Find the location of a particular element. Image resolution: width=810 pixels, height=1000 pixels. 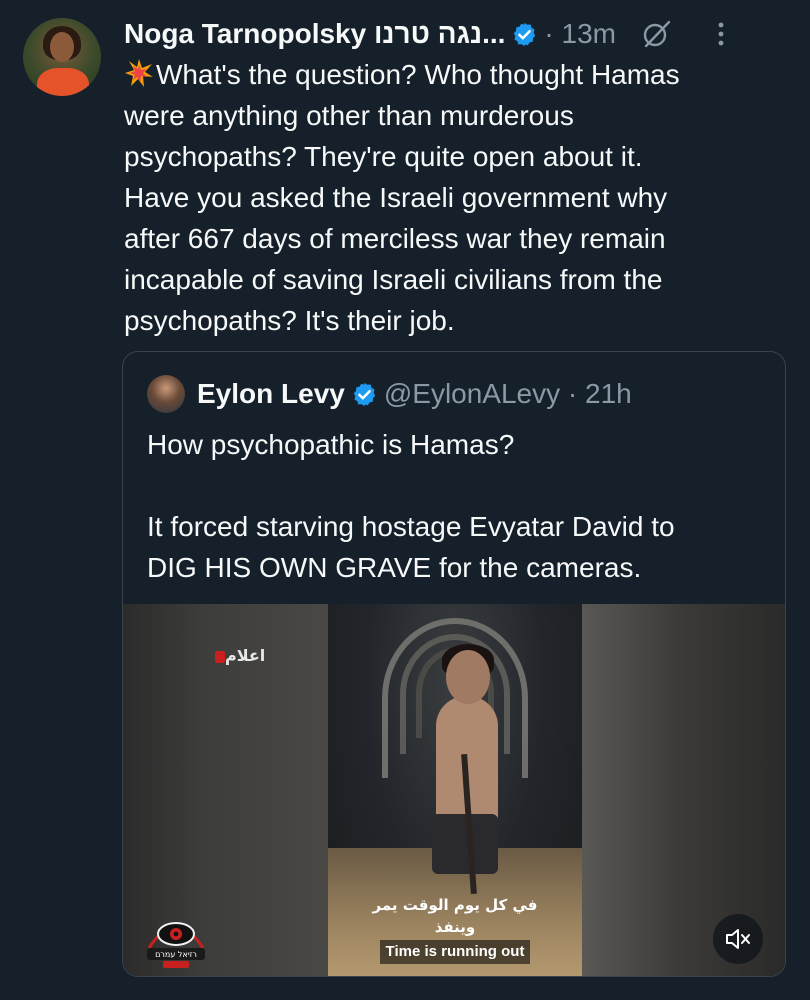

quoted-author-name: Eylon Levy is located at coordinates (271, 394).